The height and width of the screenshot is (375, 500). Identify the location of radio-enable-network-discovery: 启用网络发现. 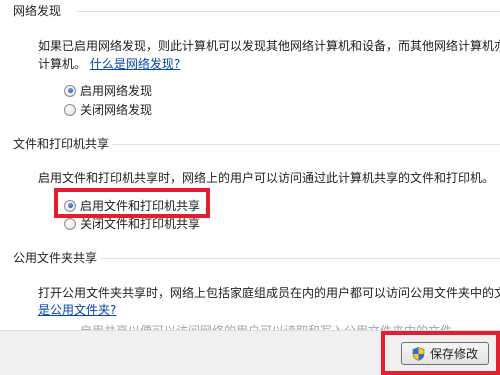
(108, 90).